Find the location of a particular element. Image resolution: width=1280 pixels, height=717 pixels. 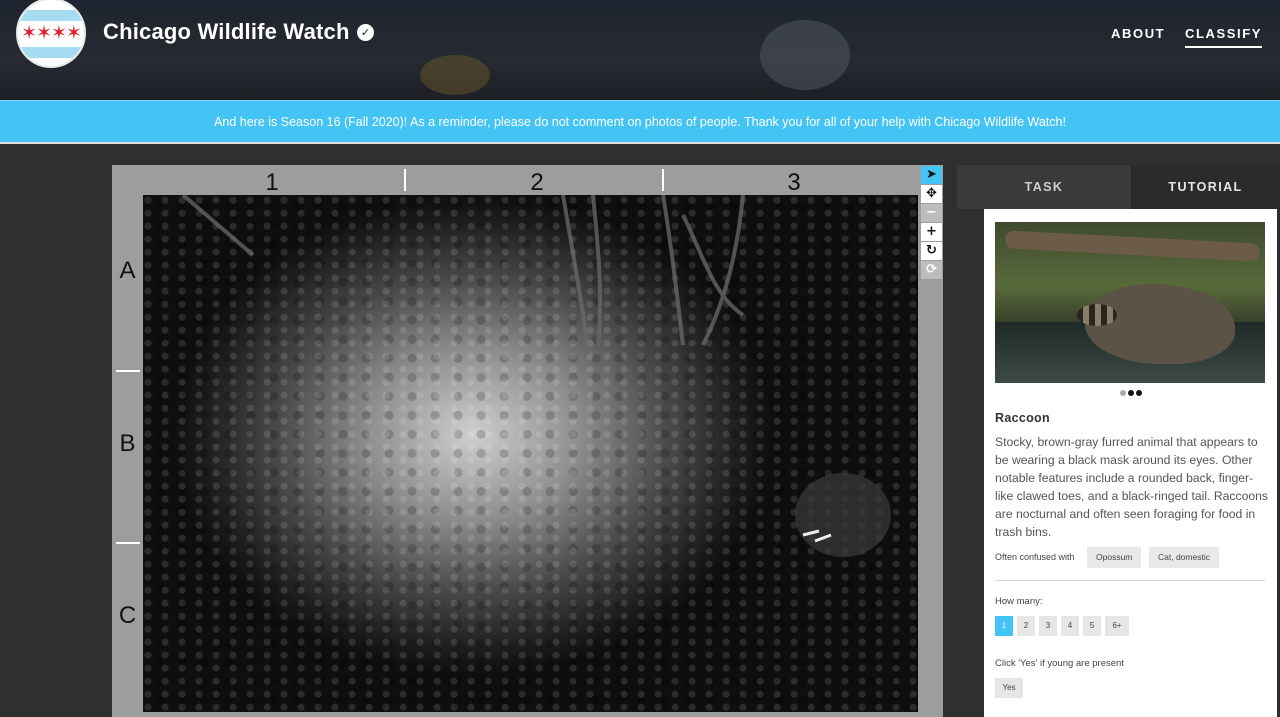

count-button-1: 1 is located at coordinates (1004, 626).